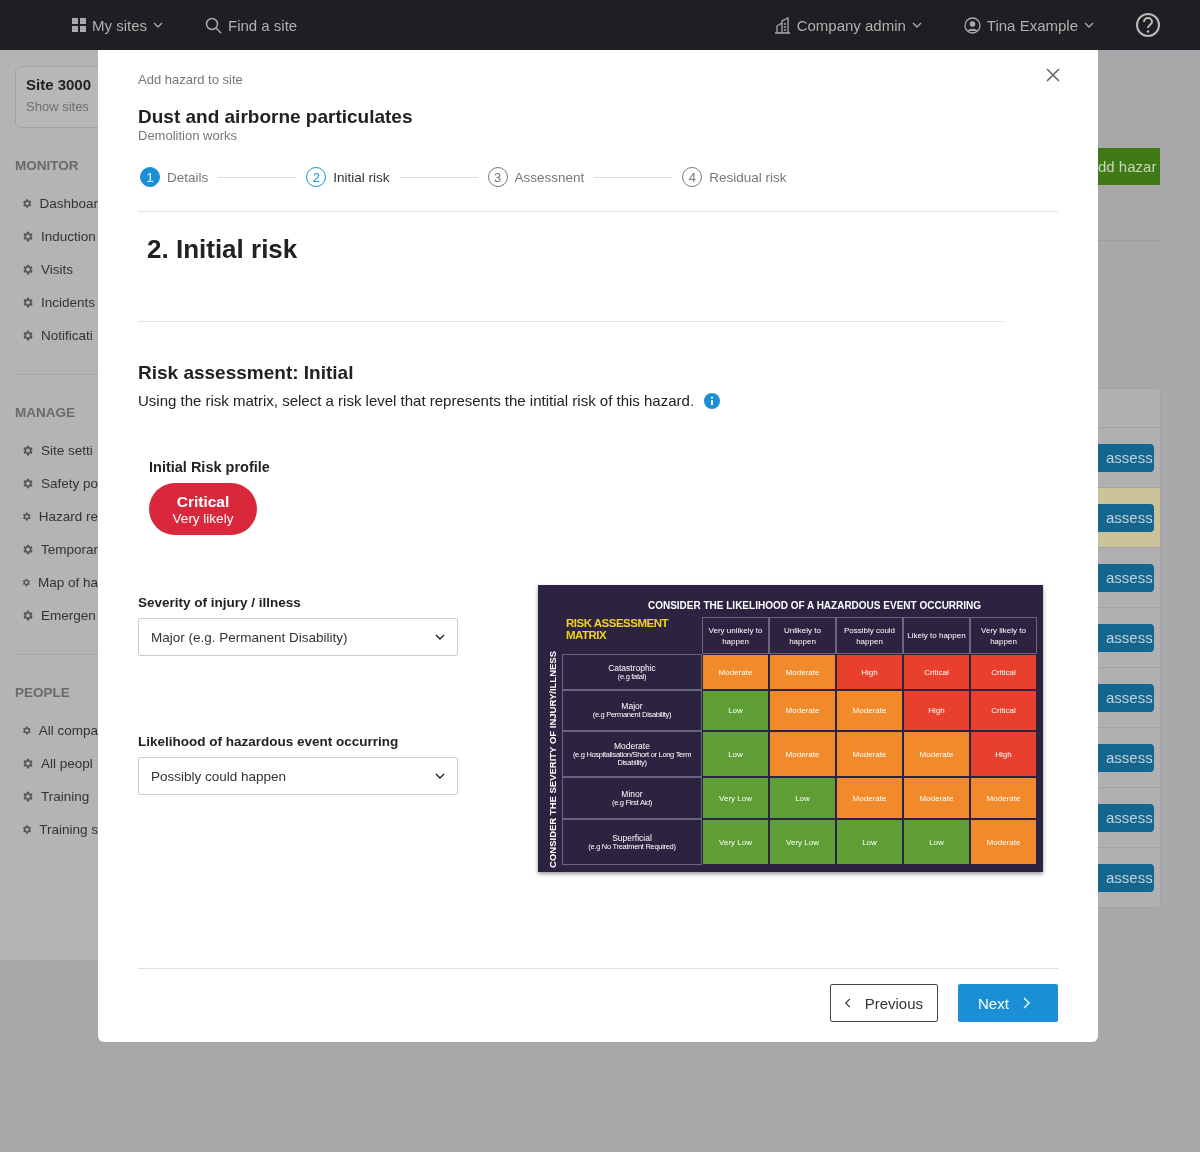 Image resolution: width=1200 pixels, height=1152 pixels. Describe the element at coordinates (47, 165) in the screenshot. I see `section-heading: MONITOR` at that location.